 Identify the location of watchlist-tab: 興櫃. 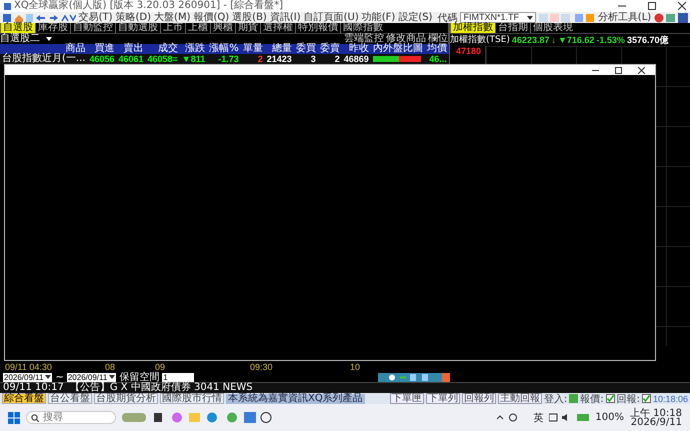
(222, 28).